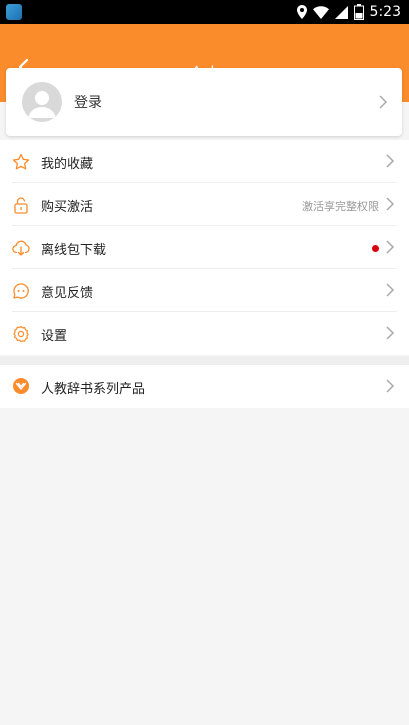  I want to click on star-icon, so click(21, 161).